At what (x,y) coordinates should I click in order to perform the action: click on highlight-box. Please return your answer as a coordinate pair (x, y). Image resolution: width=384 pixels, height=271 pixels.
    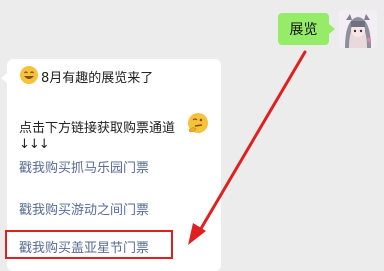
    Looking at the image, I should click on (89, 244).